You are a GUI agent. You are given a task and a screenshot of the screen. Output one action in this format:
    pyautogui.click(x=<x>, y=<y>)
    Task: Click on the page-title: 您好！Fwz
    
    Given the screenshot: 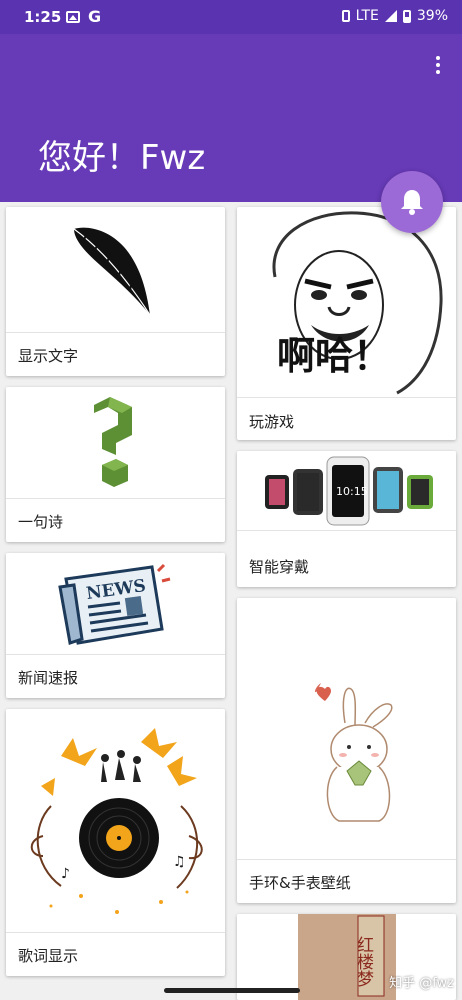 What is the action you would take?
    pyautogui.click(x=122, y=158)
    